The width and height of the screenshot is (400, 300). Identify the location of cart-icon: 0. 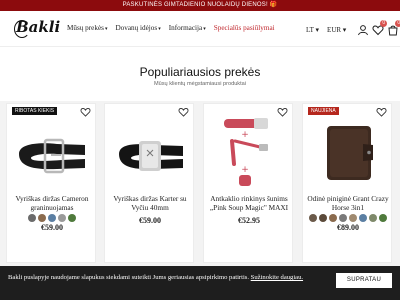
(393, 28).